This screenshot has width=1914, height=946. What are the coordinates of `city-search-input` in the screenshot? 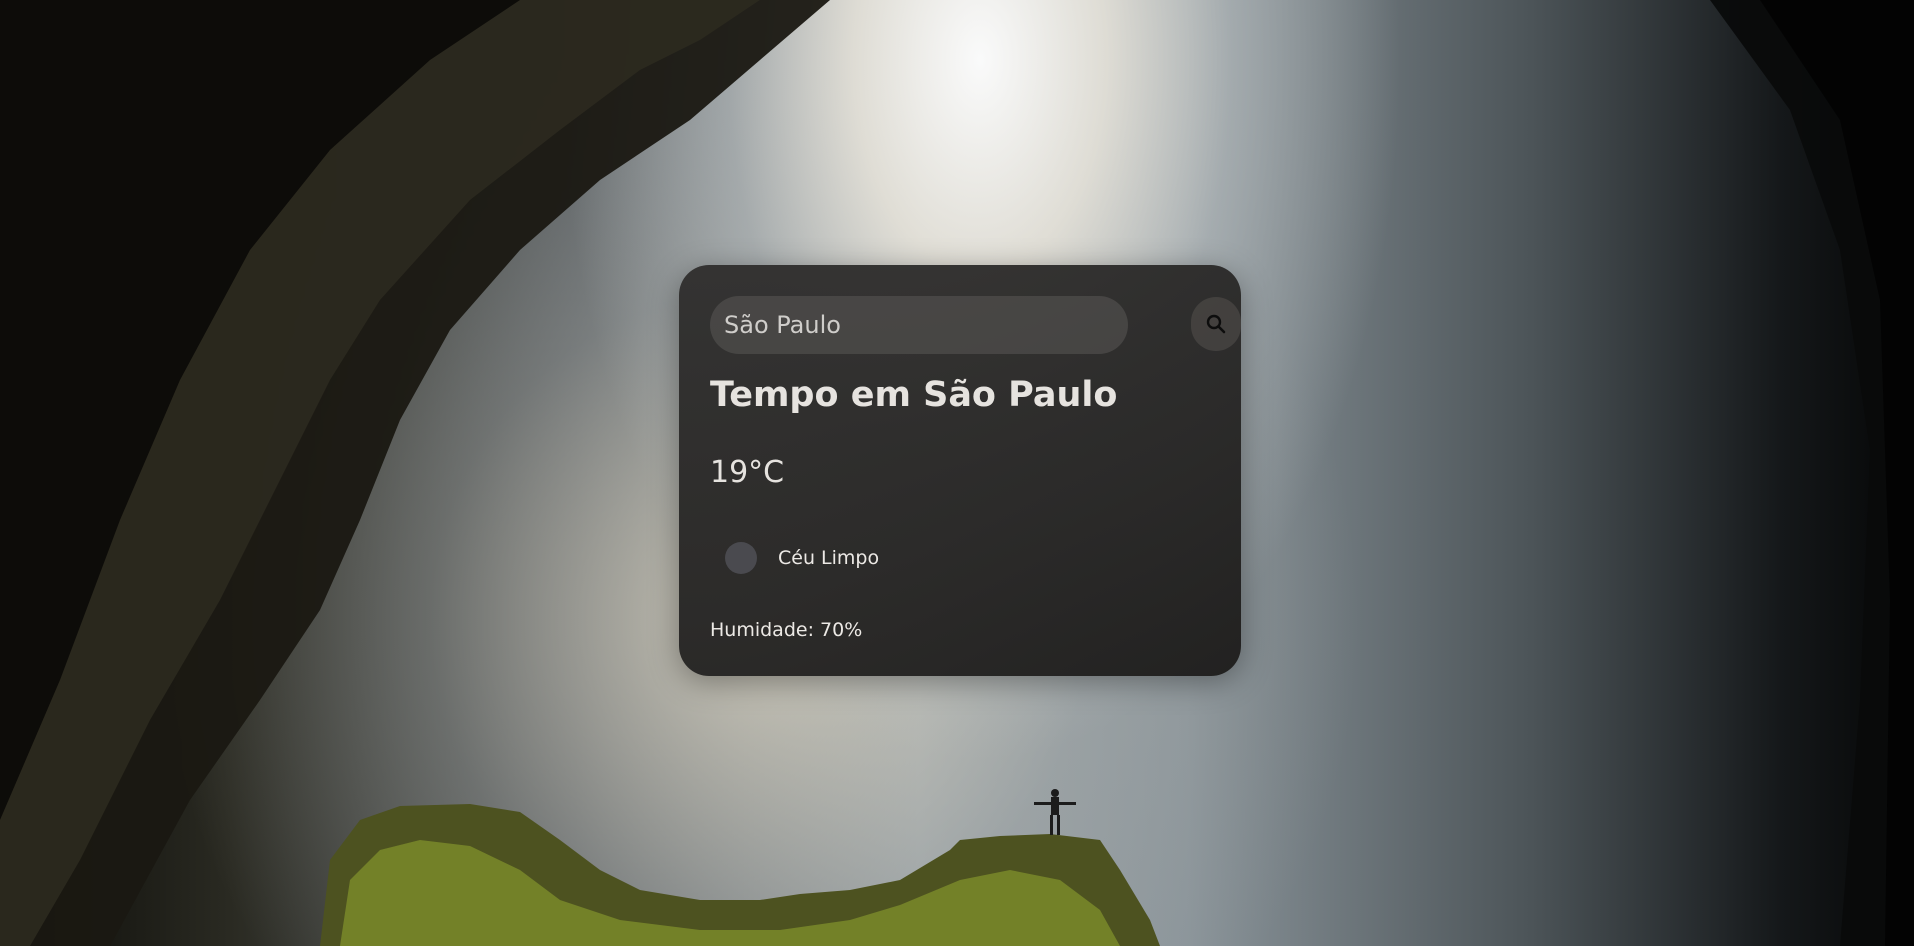 It's located at (919, 325).